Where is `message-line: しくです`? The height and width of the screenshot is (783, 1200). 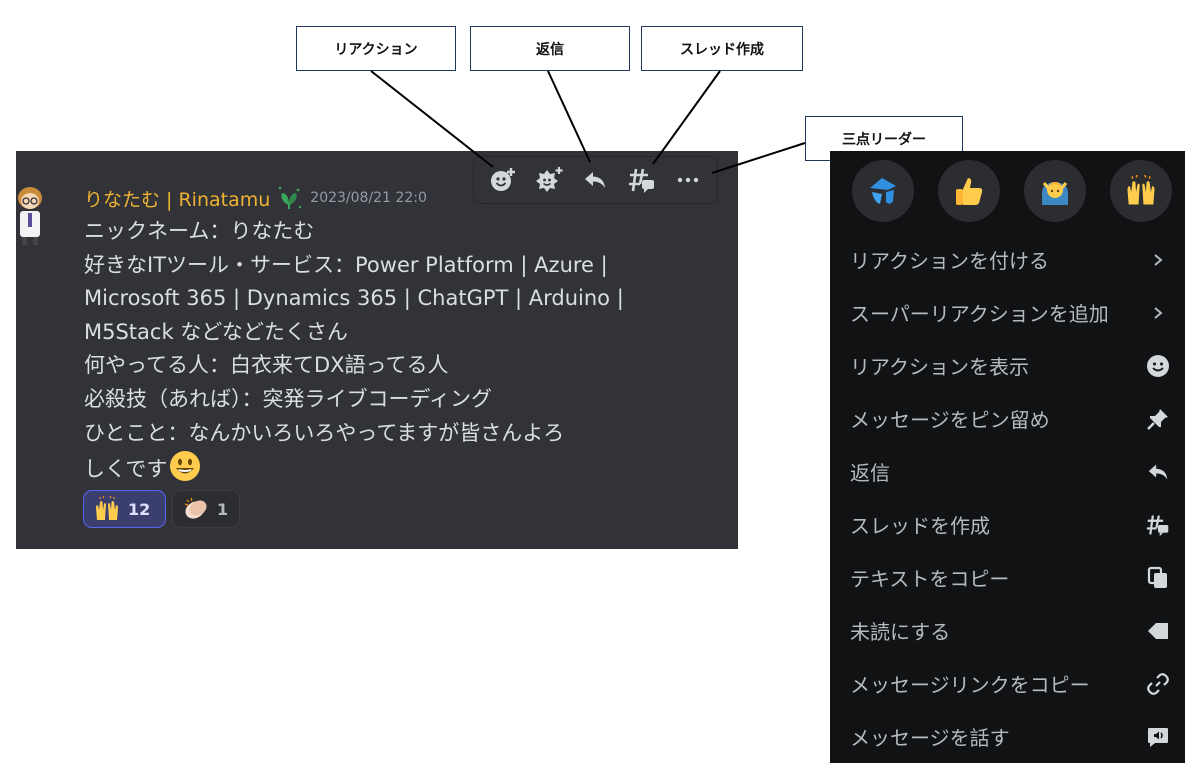
message-line: しくです is located at coordinates (126, 469).